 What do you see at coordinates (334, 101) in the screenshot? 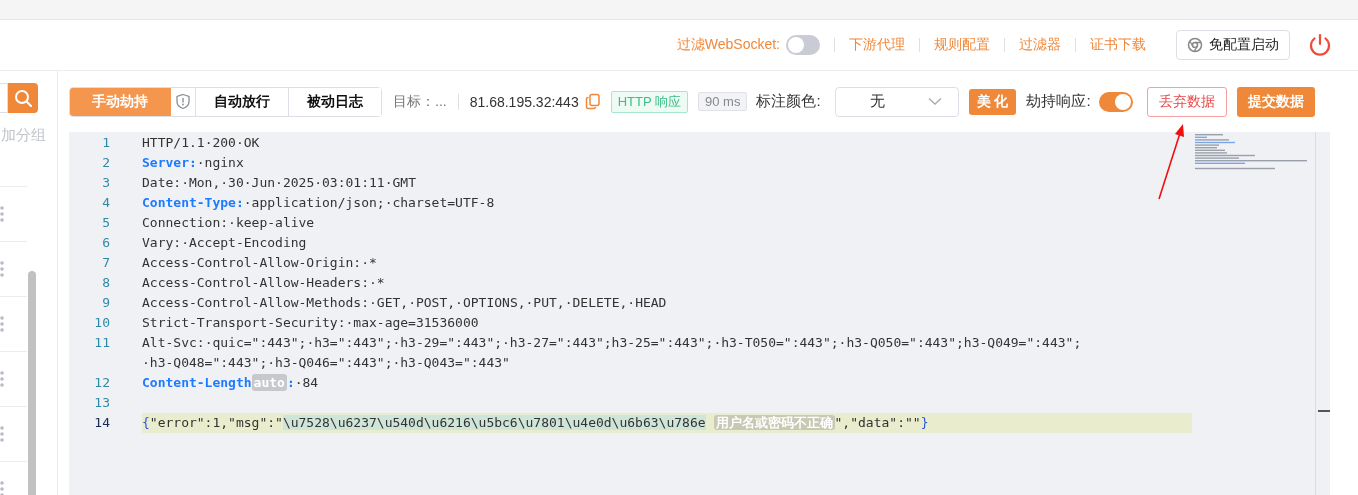
I see `mode-tab: 被动日志` at bounding box center [334, 101].